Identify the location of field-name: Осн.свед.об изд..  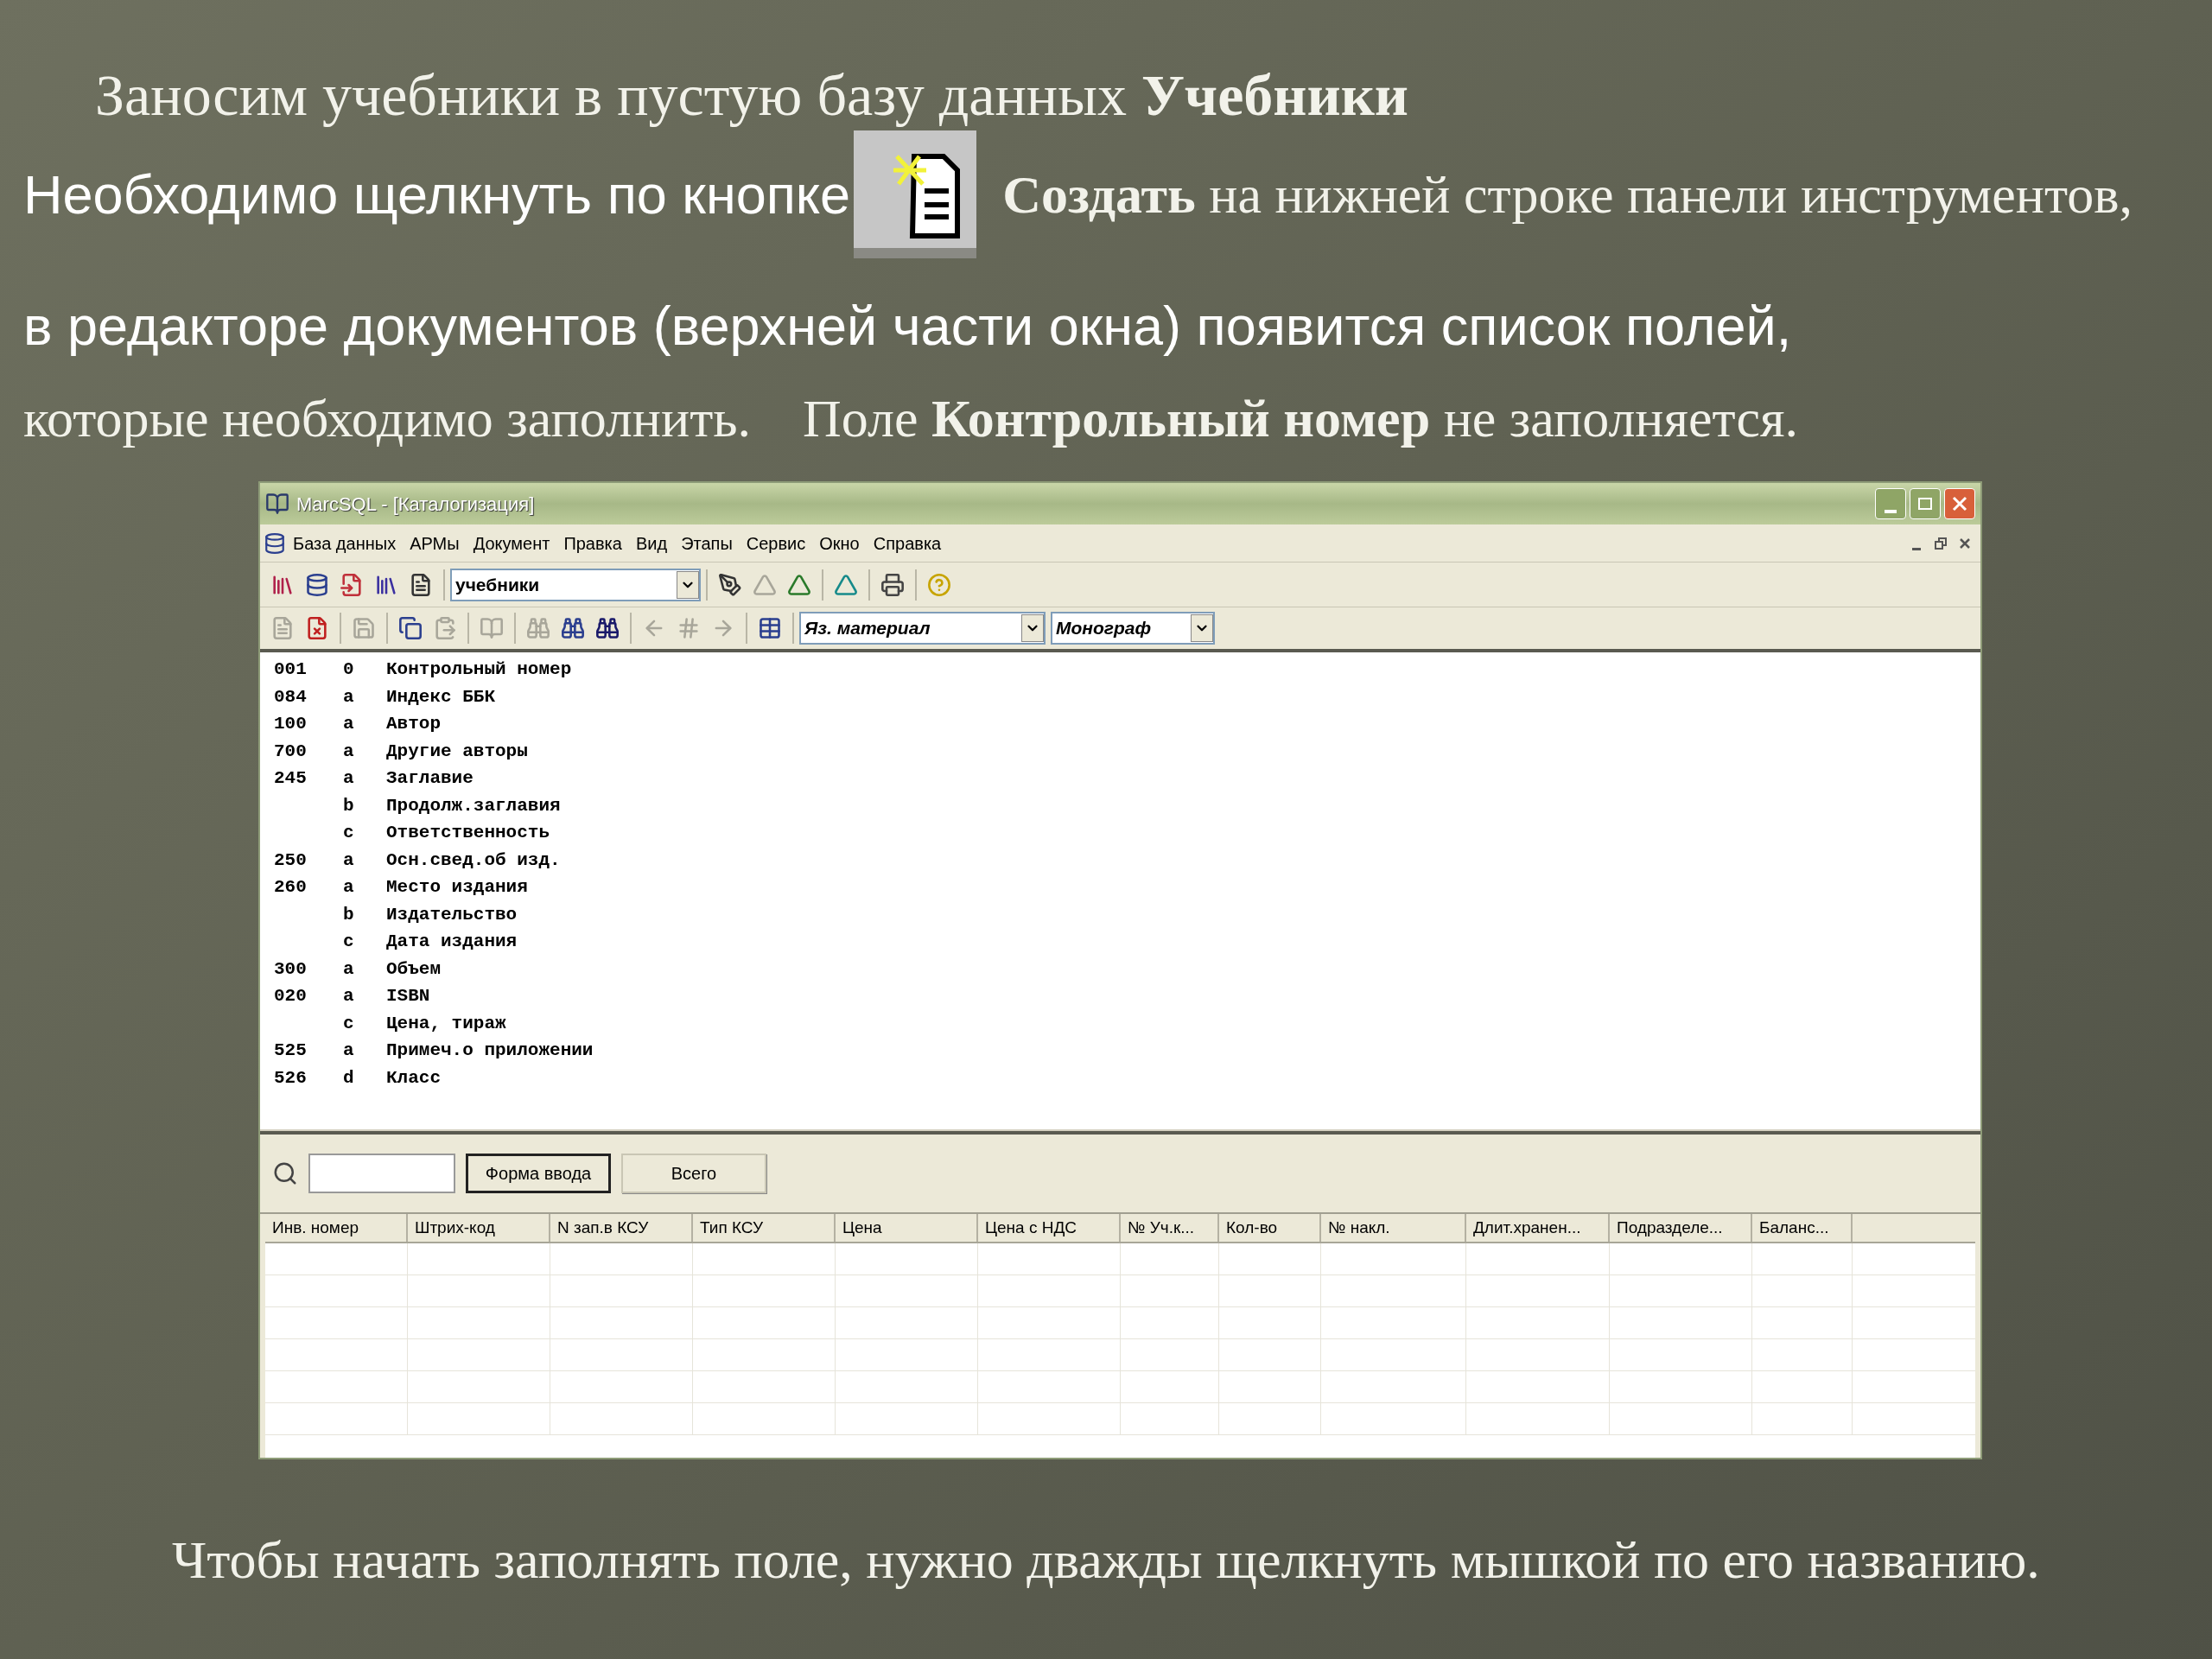
(473, 860).